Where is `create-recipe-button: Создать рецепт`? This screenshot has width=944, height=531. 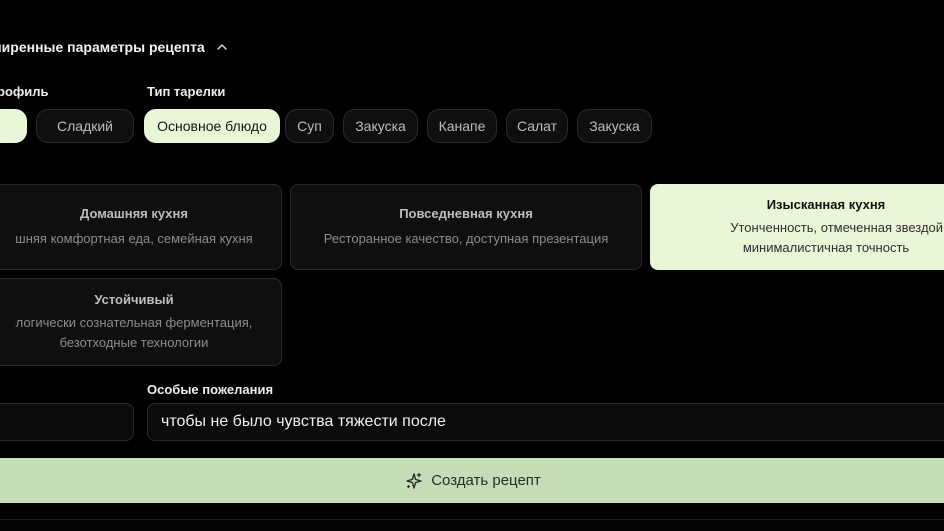
create-recipe-button: Создать рецепт is located at coordinates (472, 480).